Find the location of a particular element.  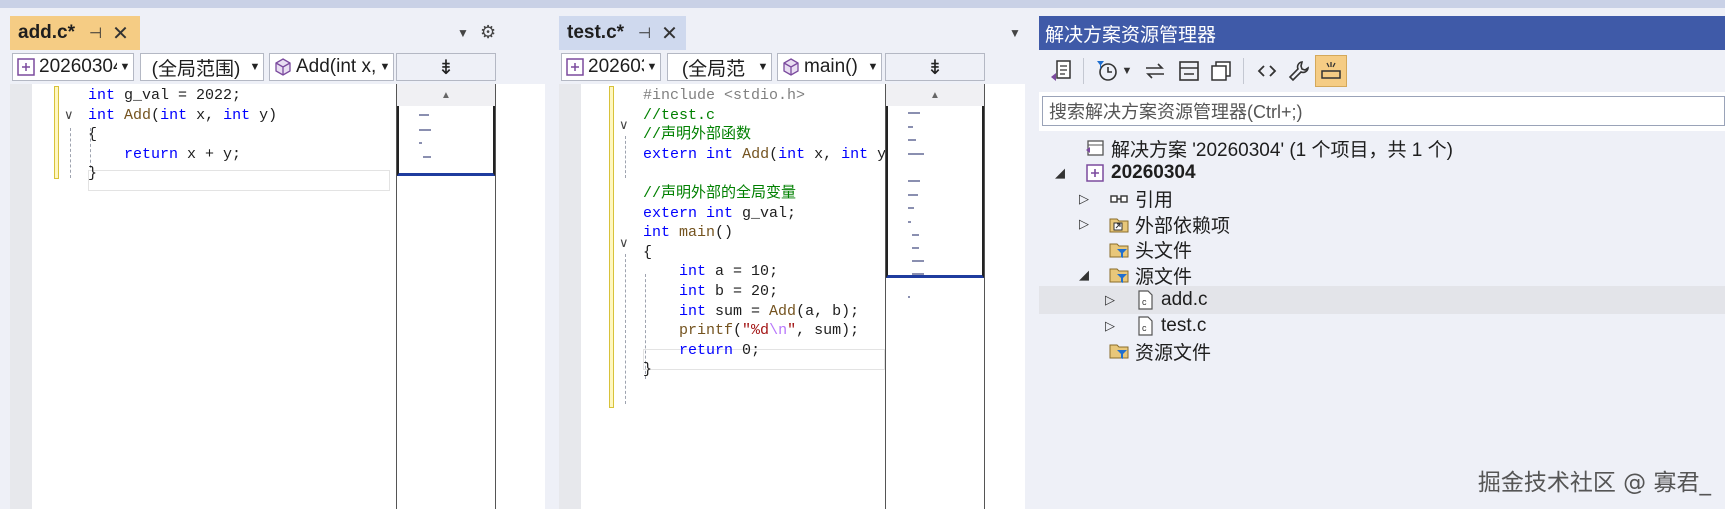

solution-search-input: 搜索解决方案资源管理器(Ctrl+;) is located at coordinates (1383, 111).